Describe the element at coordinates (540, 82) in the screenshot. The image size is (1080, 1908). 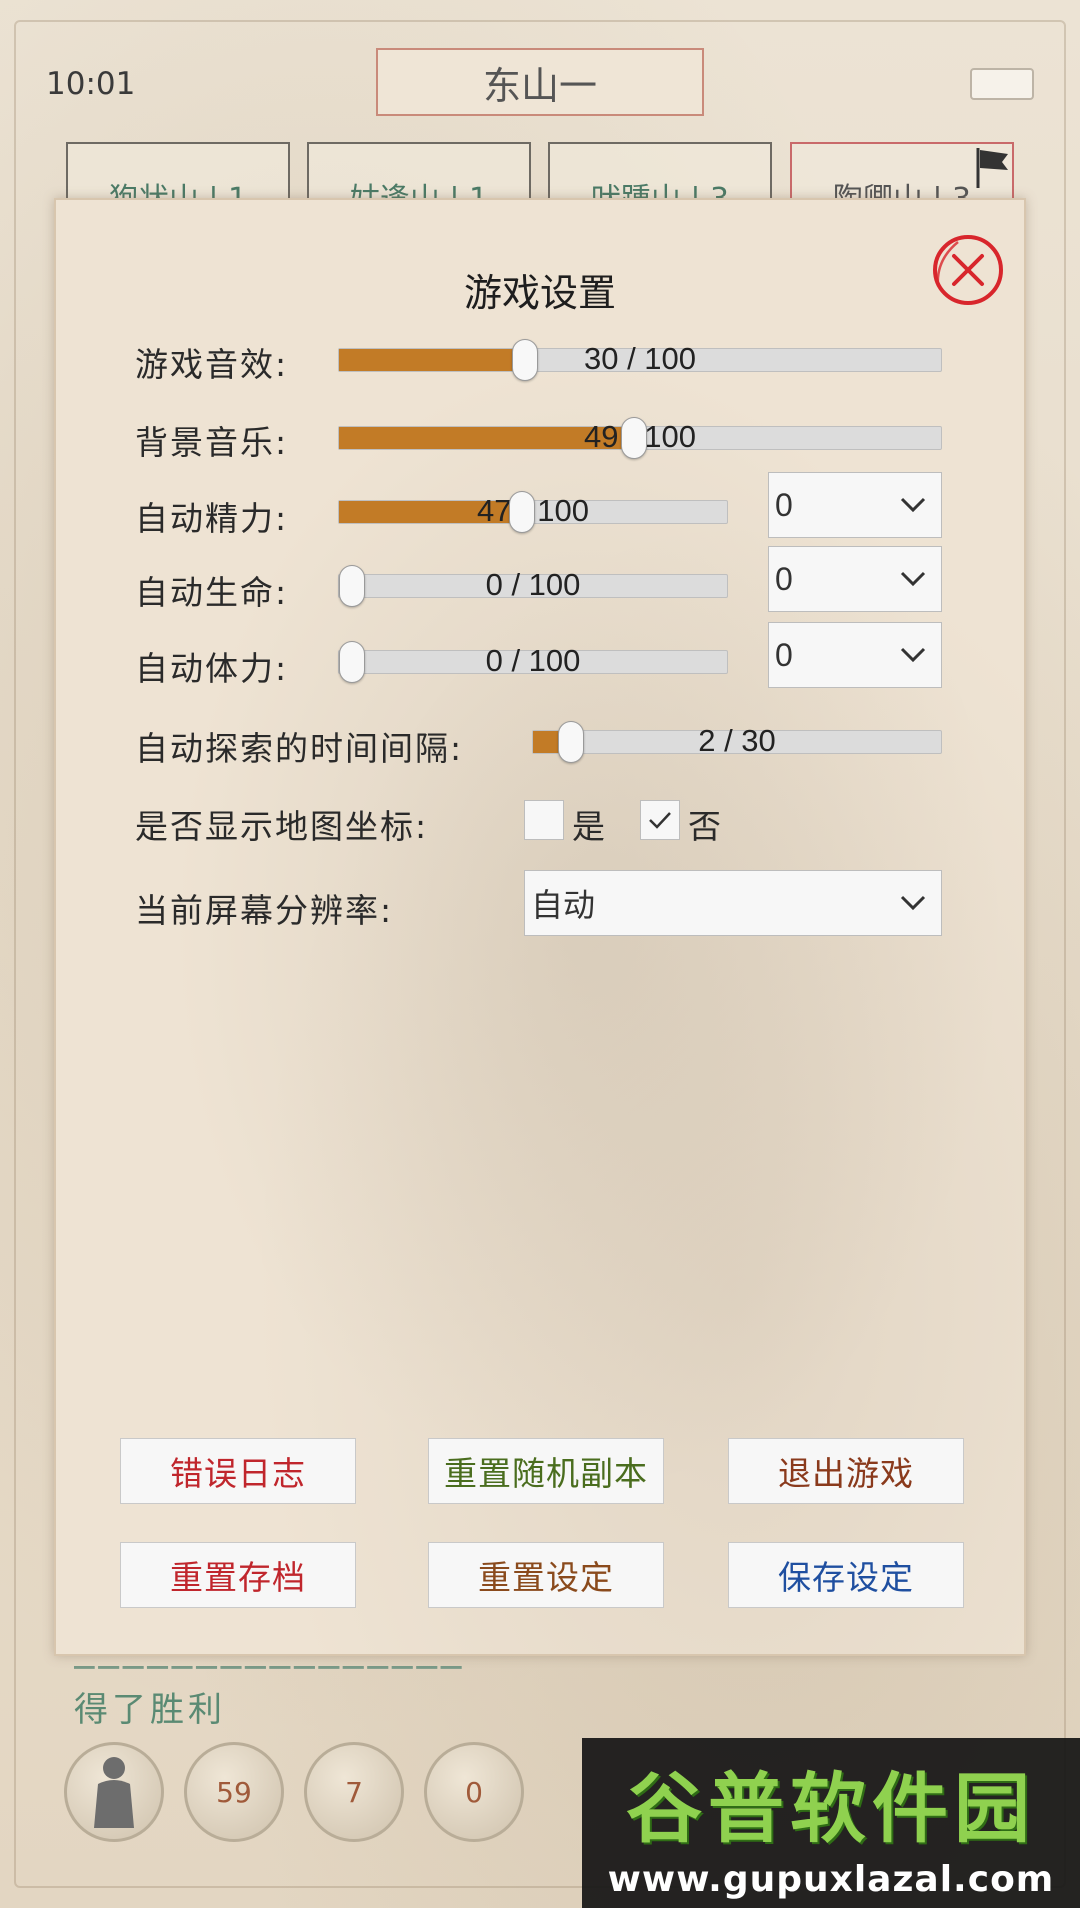
I see `map-title: 东山一` at that location.